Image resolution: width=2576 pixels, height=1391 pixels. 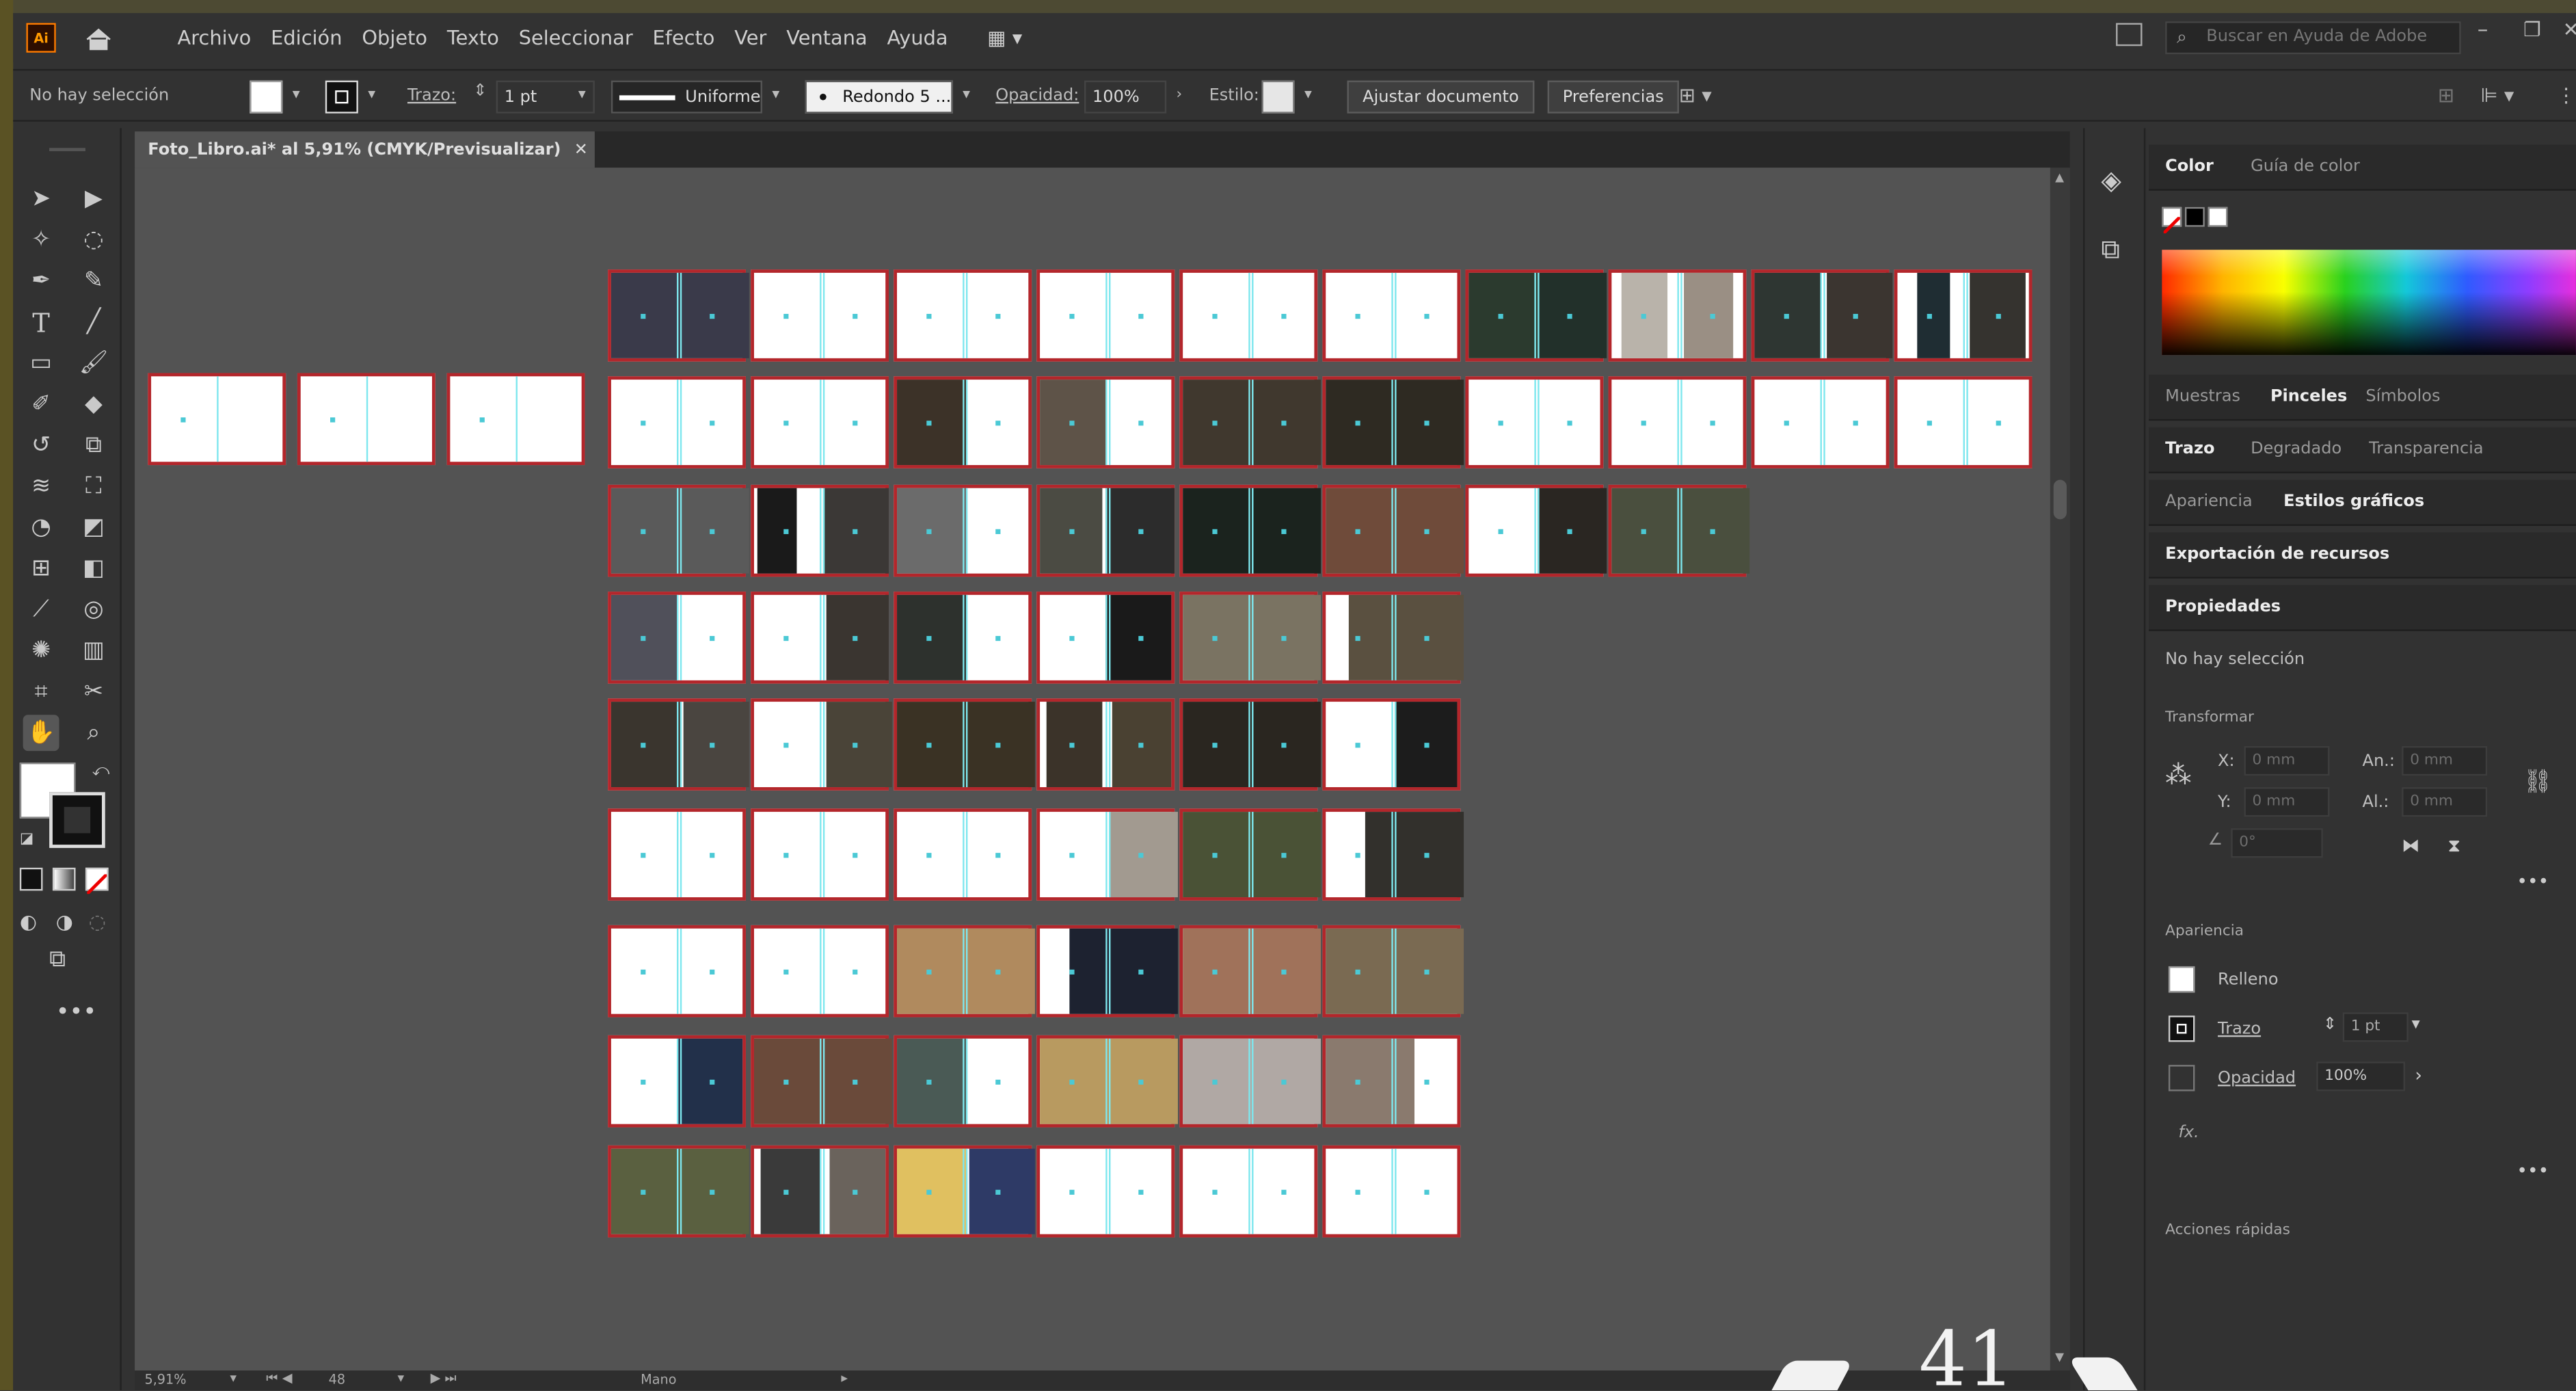 What do you see at coordinates (2418, 1075) in the screenshot?
I see `chevron-right-icon: ›` at bounding box center [2418, 1075].